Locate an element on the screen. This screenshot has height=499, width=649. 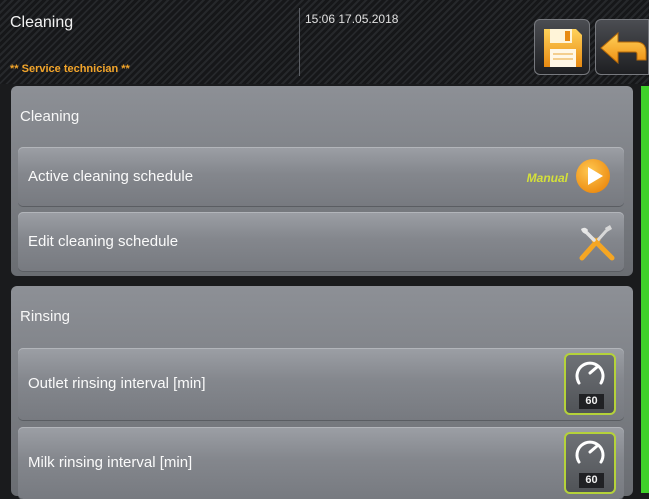
schedule-mode-value: Manual is located at coordinates (547, 178).